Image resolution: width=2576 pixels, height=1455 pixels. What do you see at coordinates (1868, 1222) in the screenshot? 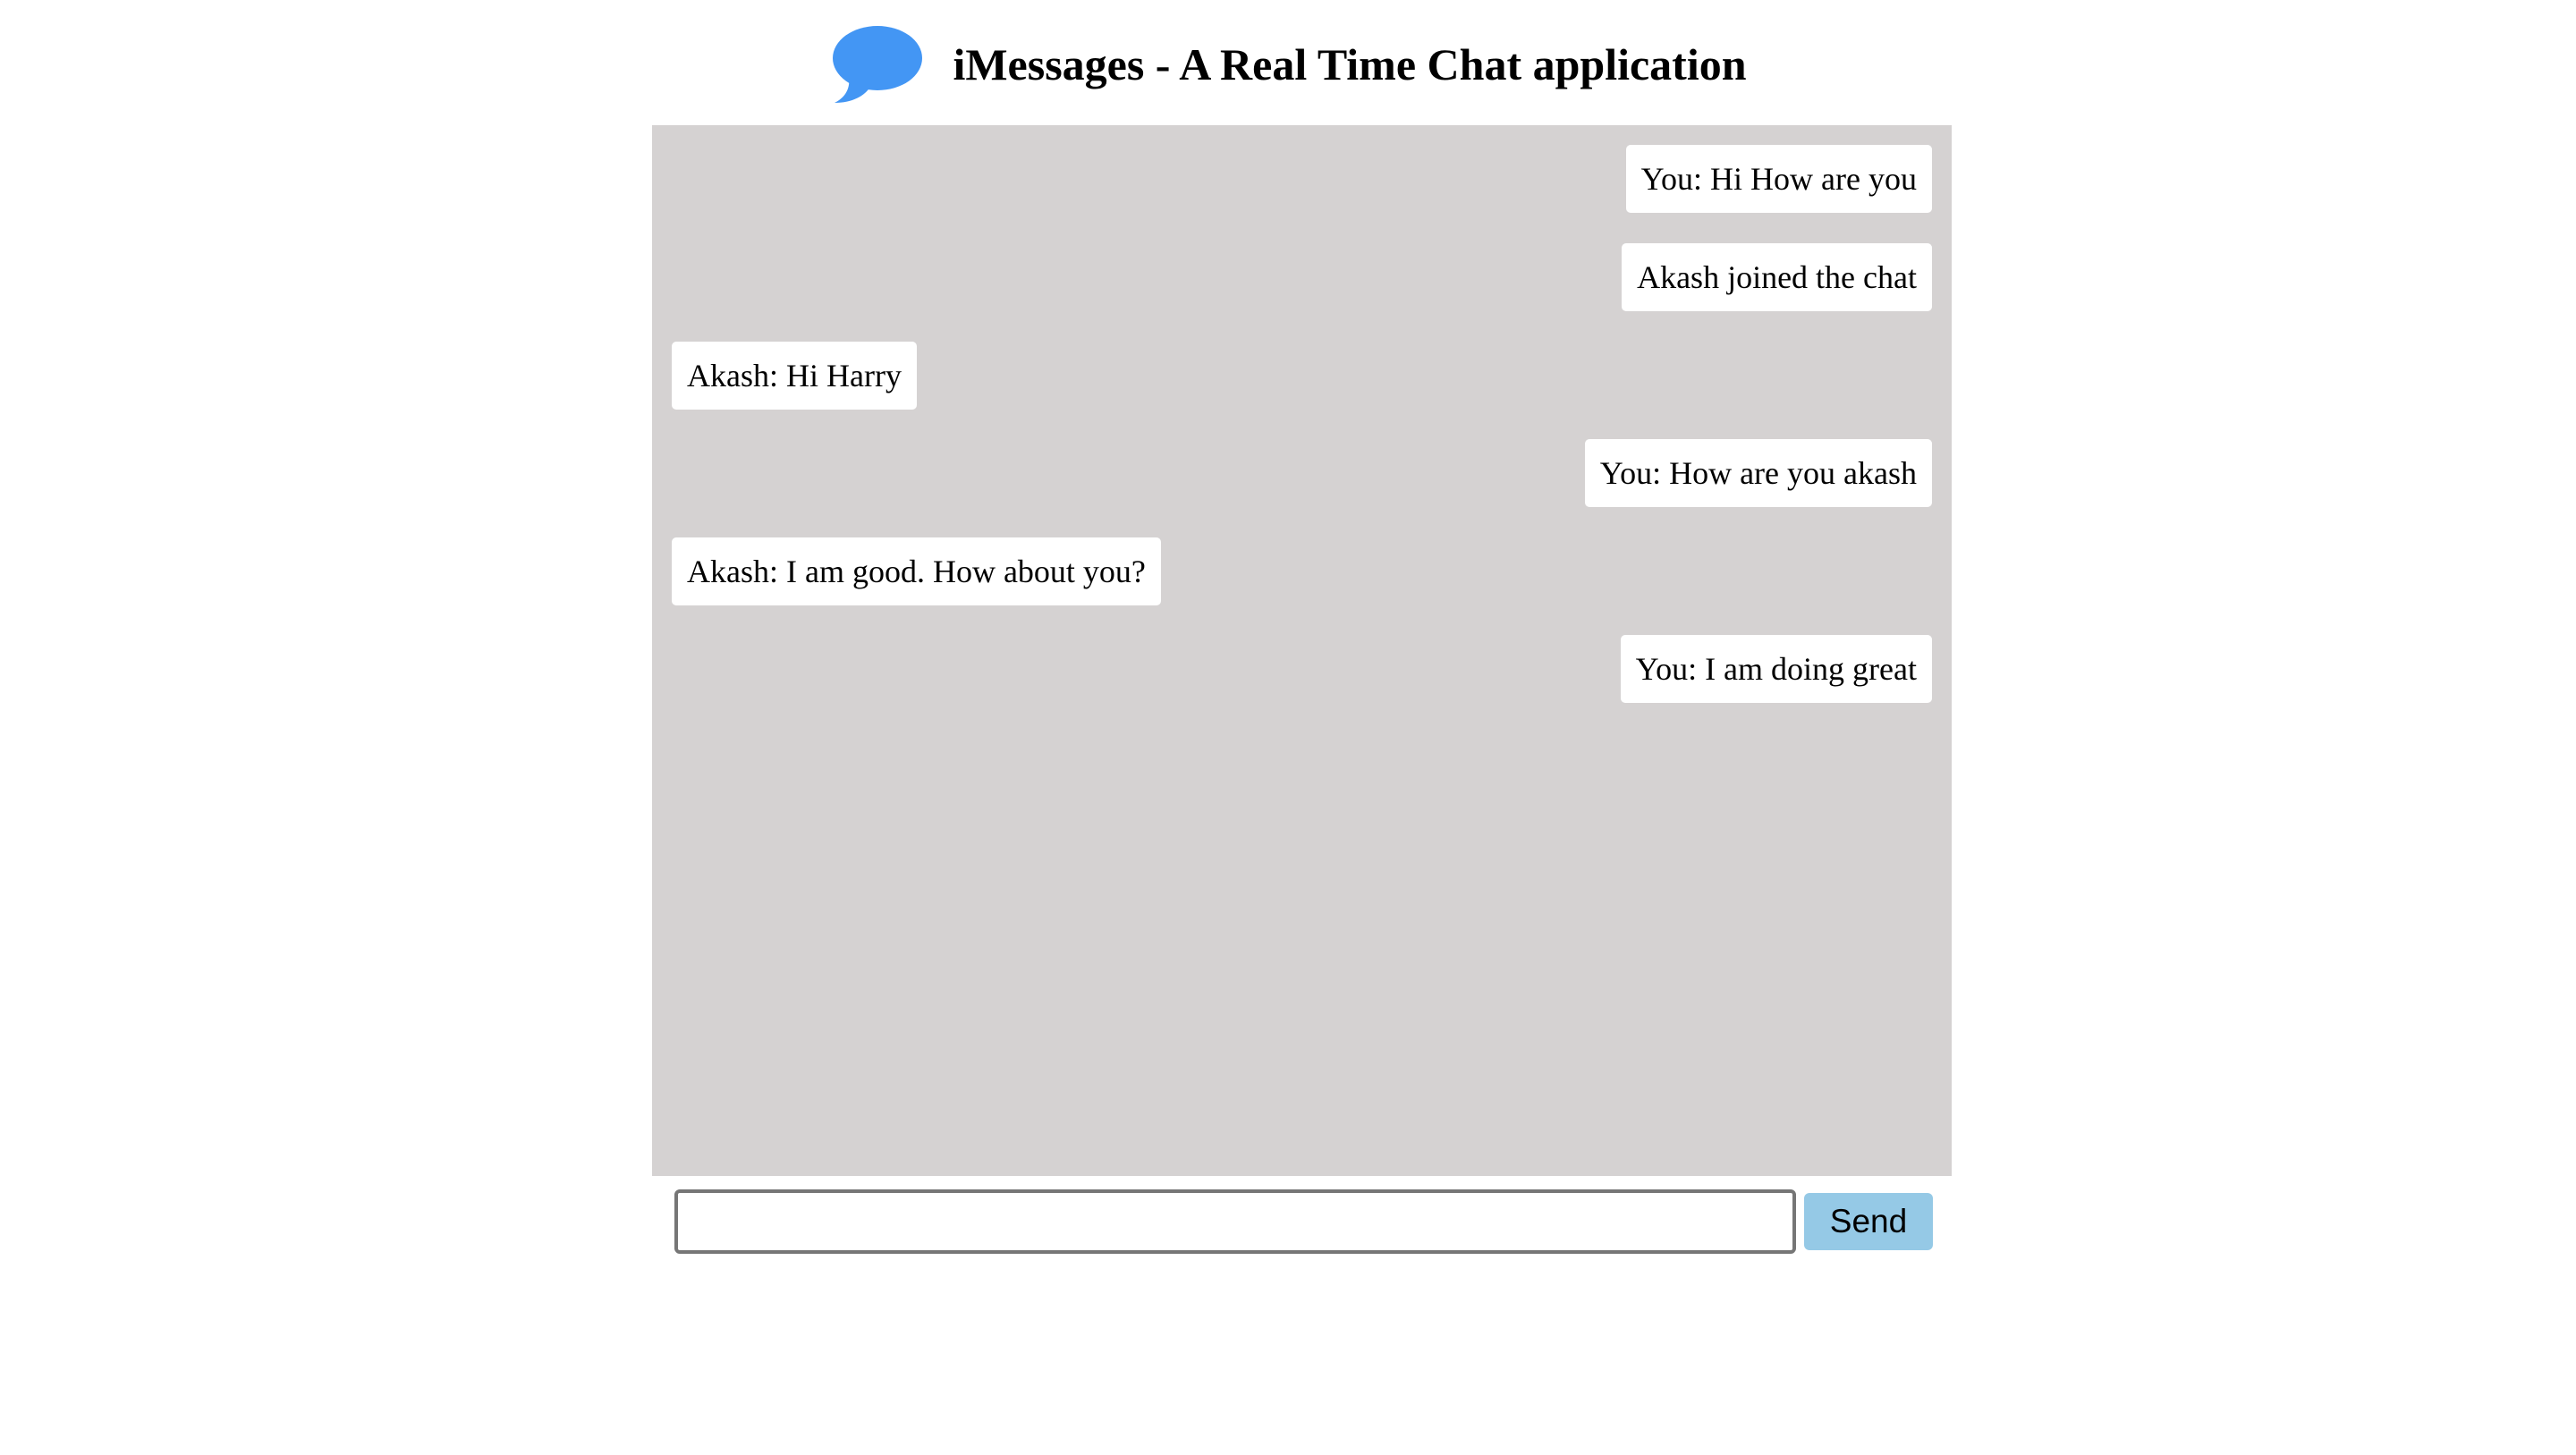
I see `send-button: Send` at bounding box center [1868, 1222].